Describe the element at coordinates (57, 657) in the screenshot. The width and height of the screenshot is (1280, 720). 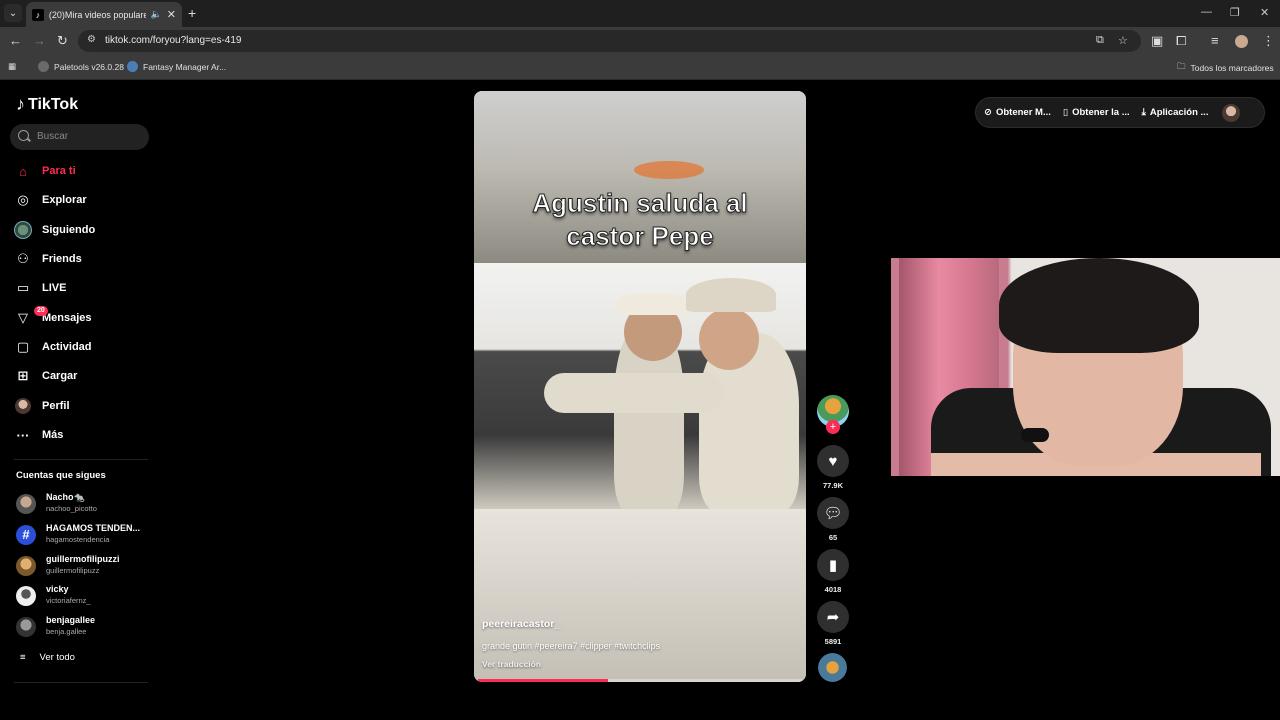
I see `see-all-label: Ver todo` at that location.